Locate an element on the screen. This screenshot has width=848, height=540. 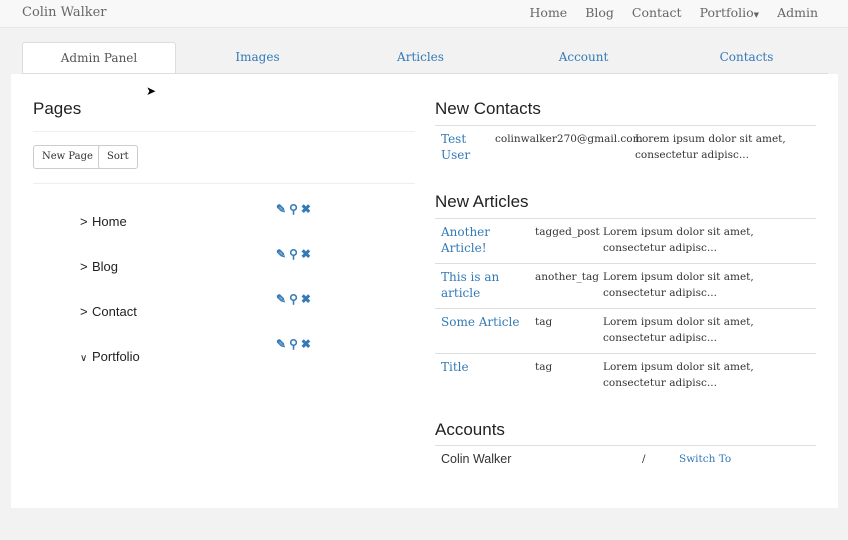
new-contacts-heading: New Contacts is located at coordinates (488, 108).